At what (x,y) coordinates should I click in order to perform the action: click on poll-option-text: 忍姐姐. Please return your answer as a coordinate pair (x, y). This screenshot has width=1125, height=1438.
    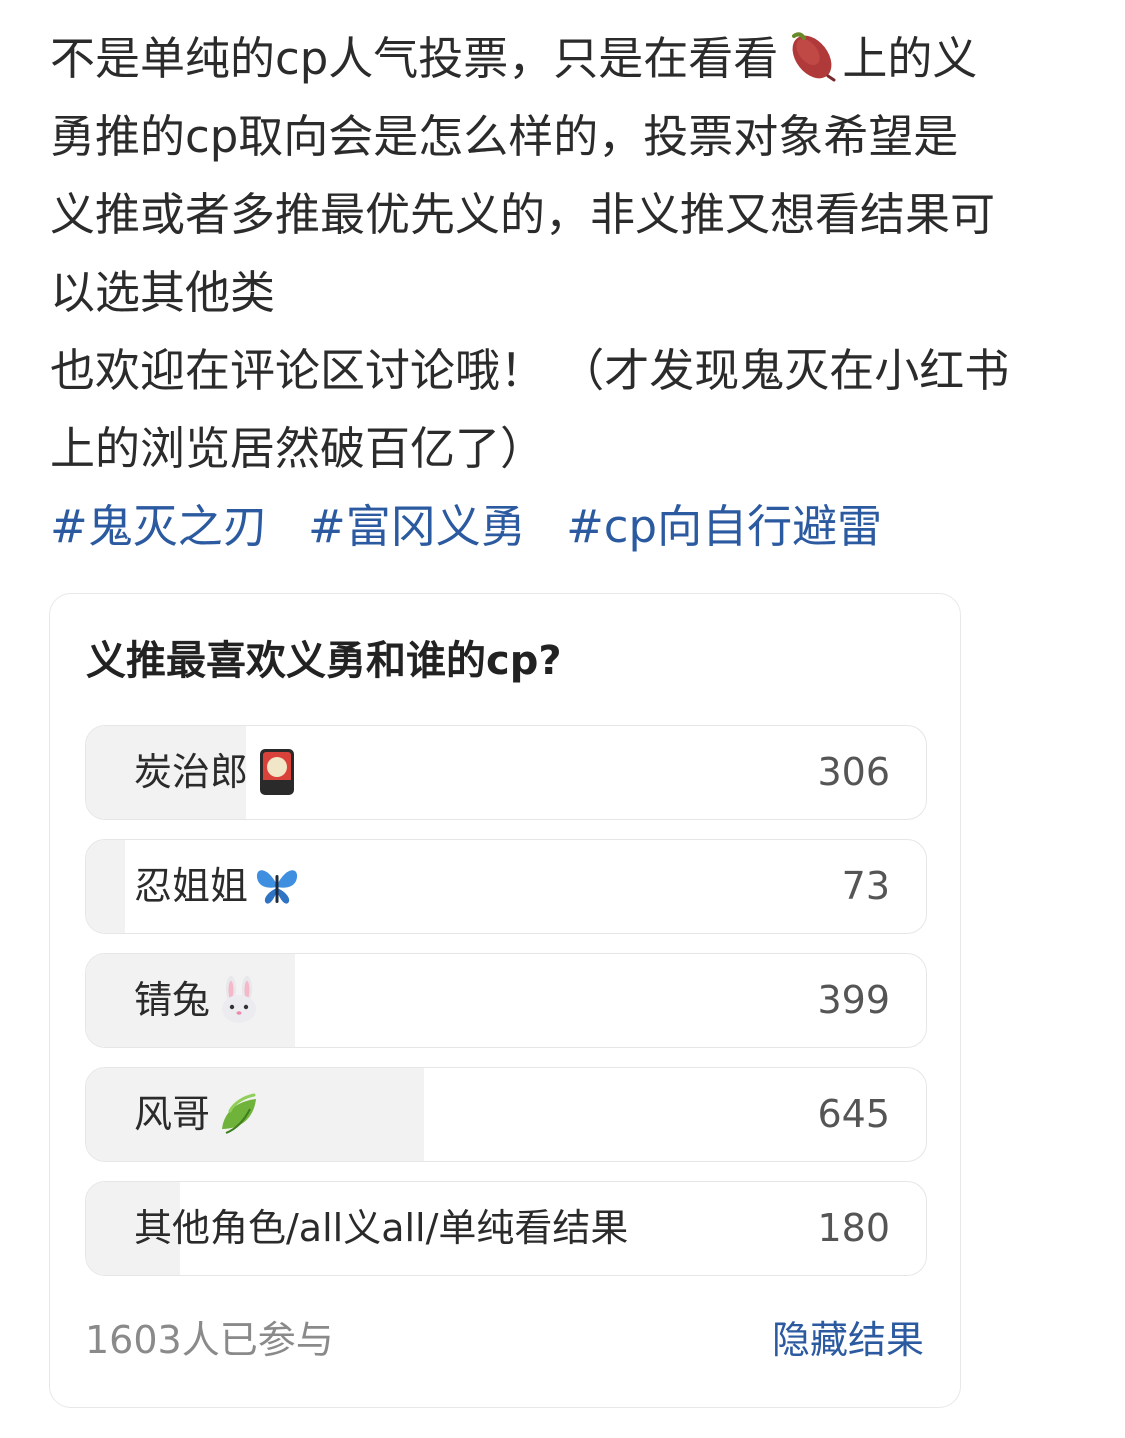
    Looking at the image, I should click on (191, 886).